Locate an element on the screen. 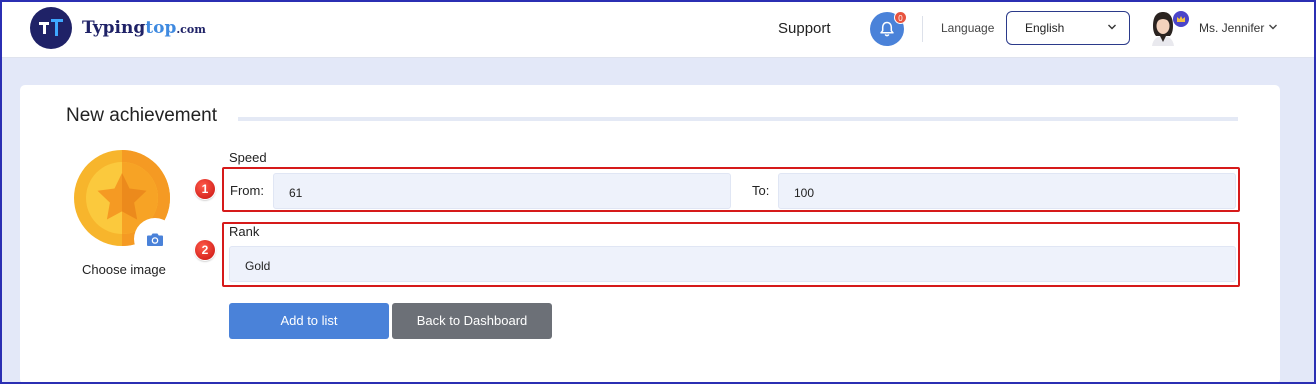  step-marker-1: 1 is located at coordinates (205, 189).